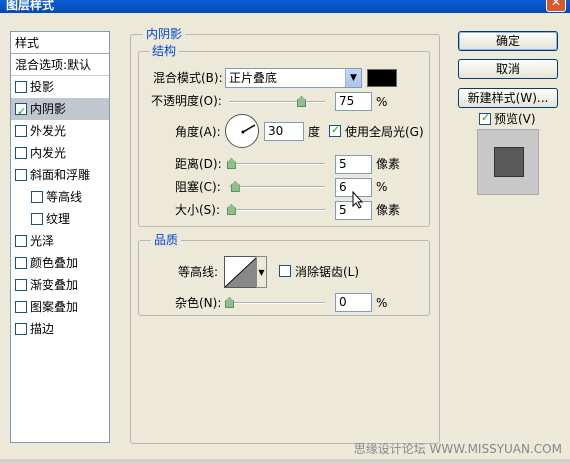  What do you see at coordinates (60, 65) in the screenshot?
I see `blend-options-item: 混合选项:默认` at bounding box center [60, 65].